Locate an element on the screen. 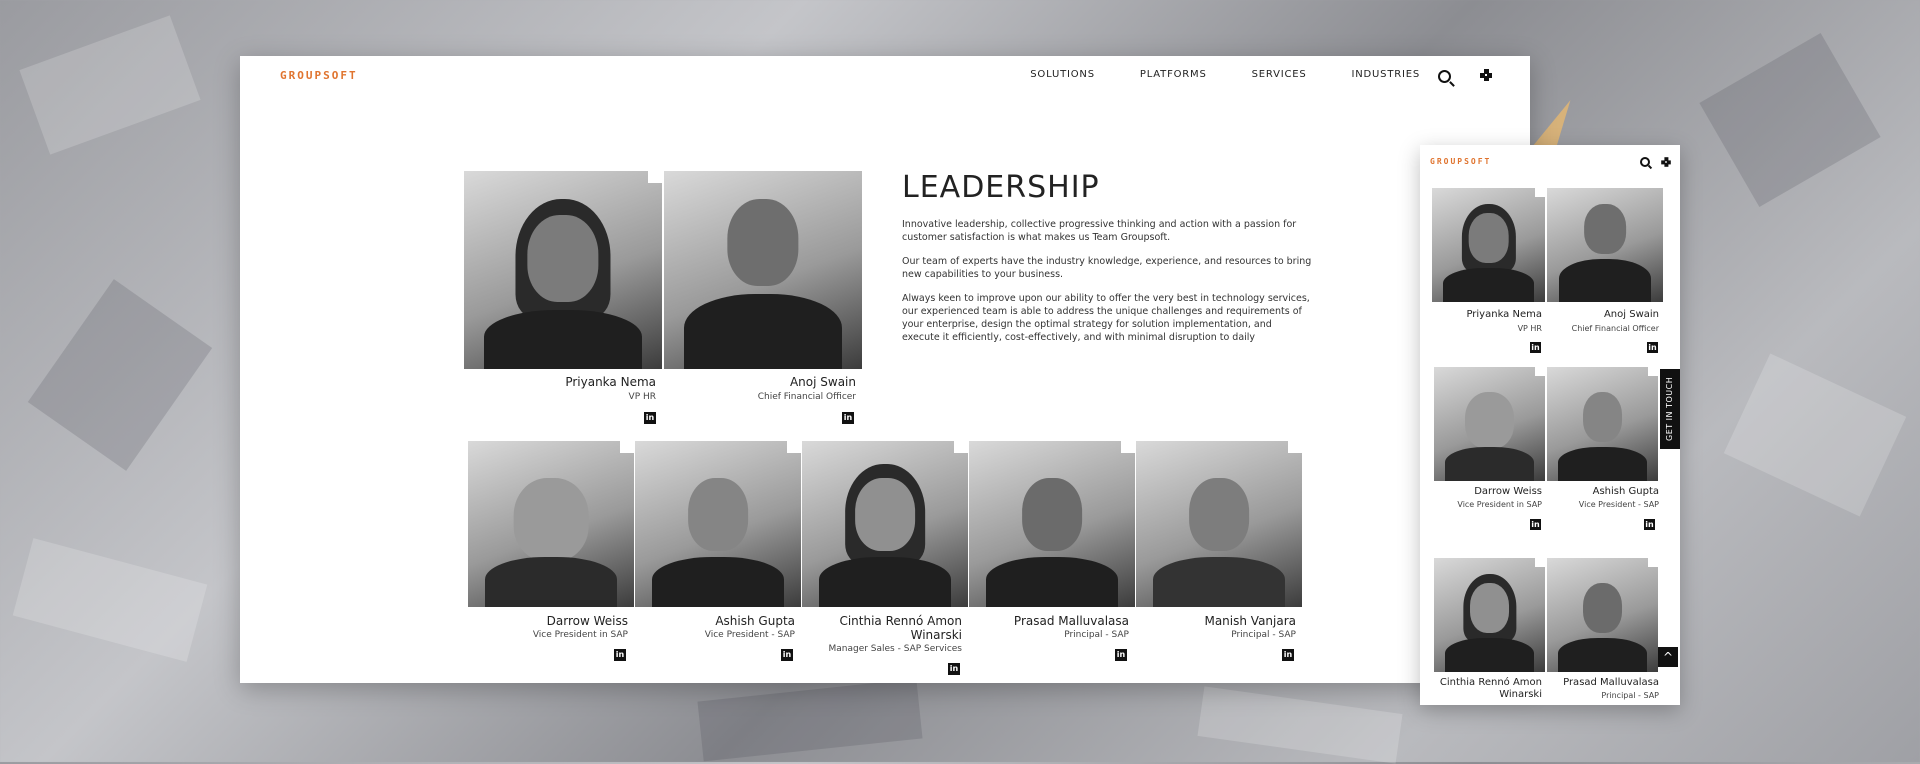 Image resolution: width=1920 pixels, height=764 pixels. nav-industries: INDUSTRIES is located at coordinates (1386, 74).